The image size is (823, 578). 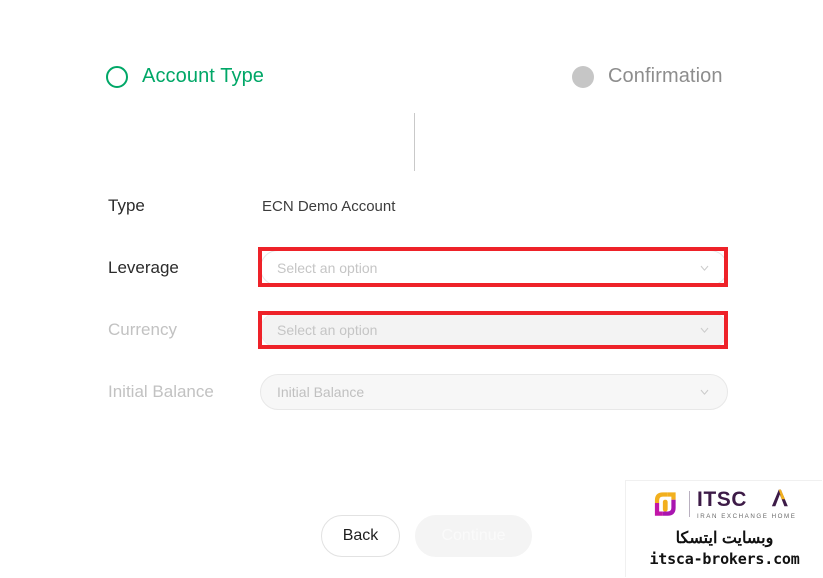 What do you see at coordinates (665, 76) in the screenshot?
I see `step-confirmation-label: Confirmation` at bounding box center [665, 76].